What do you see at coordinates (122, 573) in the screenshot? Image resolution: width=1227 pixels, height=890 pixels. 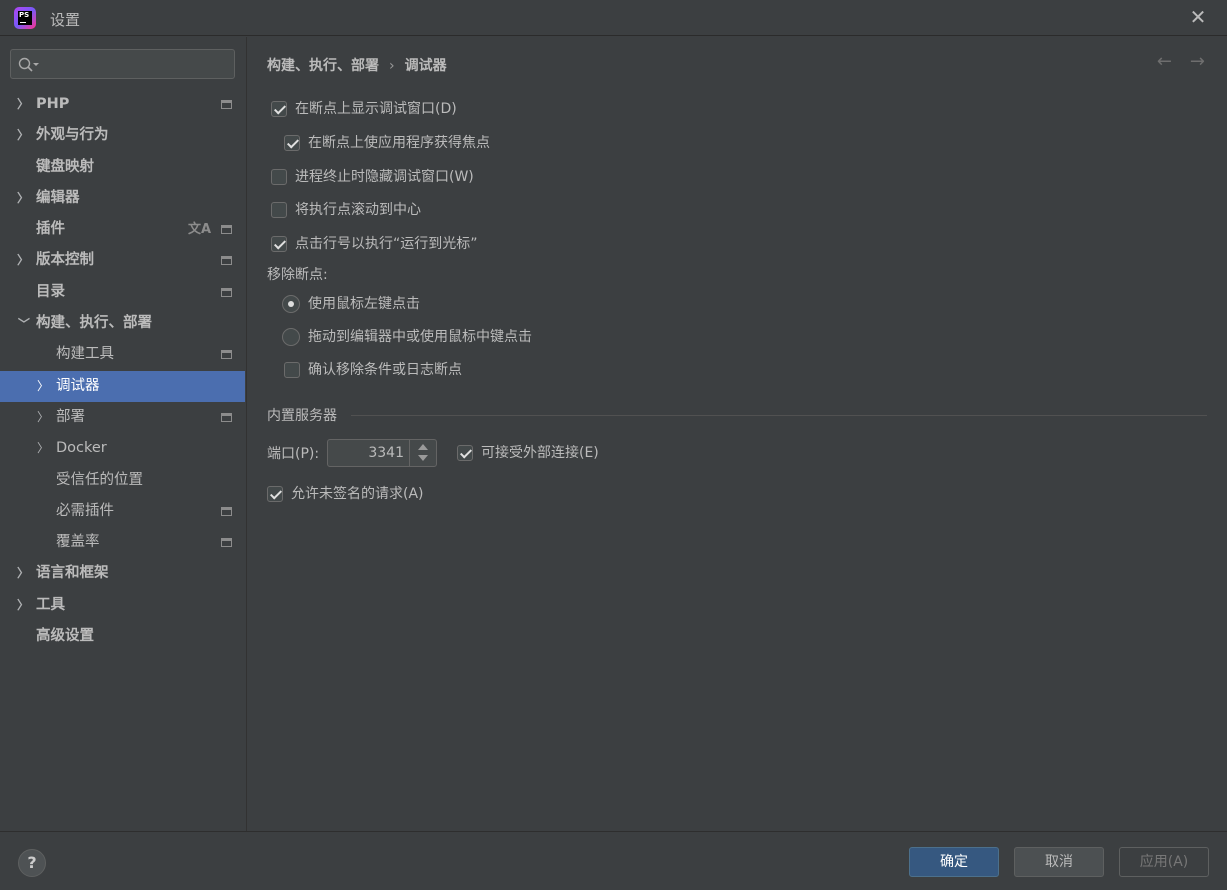 I see `sidebar-item-languages-frameworks: 〉 语言和框架` at bounding box center [122, 573].